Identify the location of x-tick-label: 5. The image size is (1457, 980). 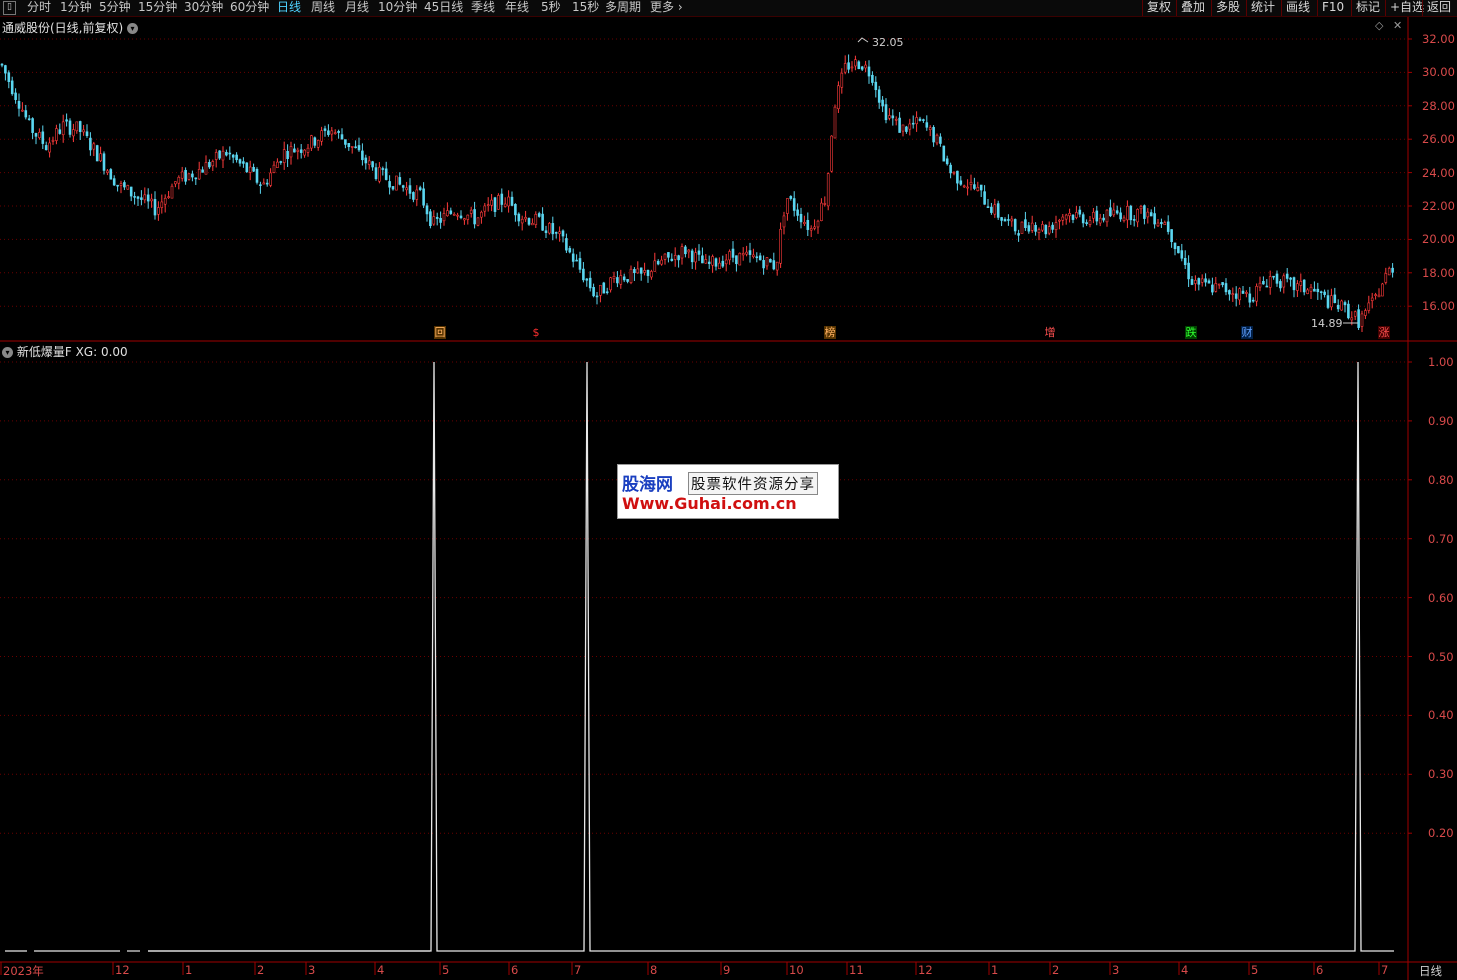
(1255, 970).